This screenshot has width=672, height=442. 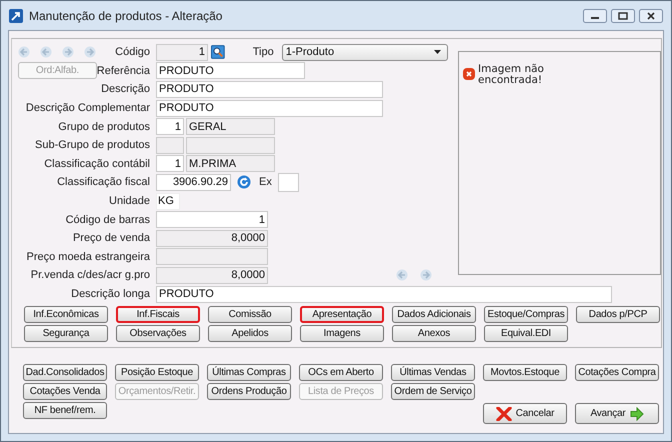 I want to click on field-label: Classificação fiscal, so click(x=103, y=182).